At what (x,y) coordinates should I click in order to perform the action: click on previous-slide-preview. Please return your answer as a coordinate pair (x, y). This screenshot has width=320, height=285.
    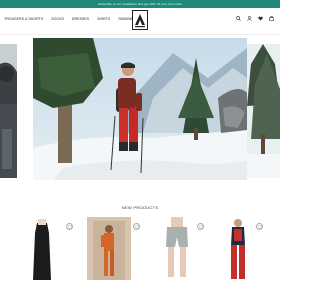
    Looking at the image, I should click on (8, 111).